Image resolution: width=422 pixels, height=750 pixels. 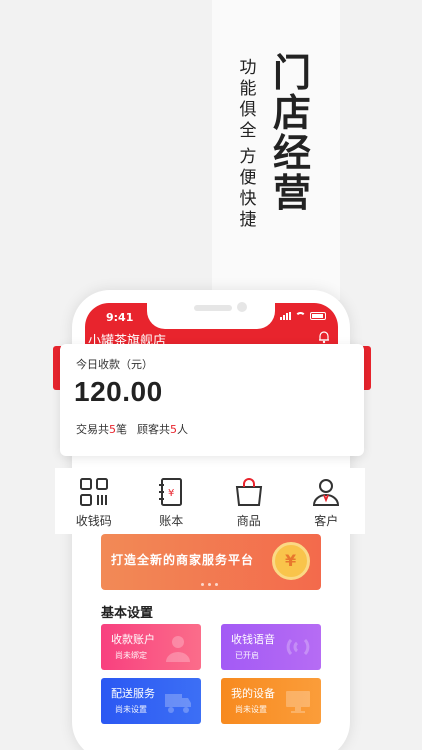 What do you see at coordinates (92, 429) in the screenshot?
I see `transactions-prefix: 交易共` at bounding box center [92, 429].